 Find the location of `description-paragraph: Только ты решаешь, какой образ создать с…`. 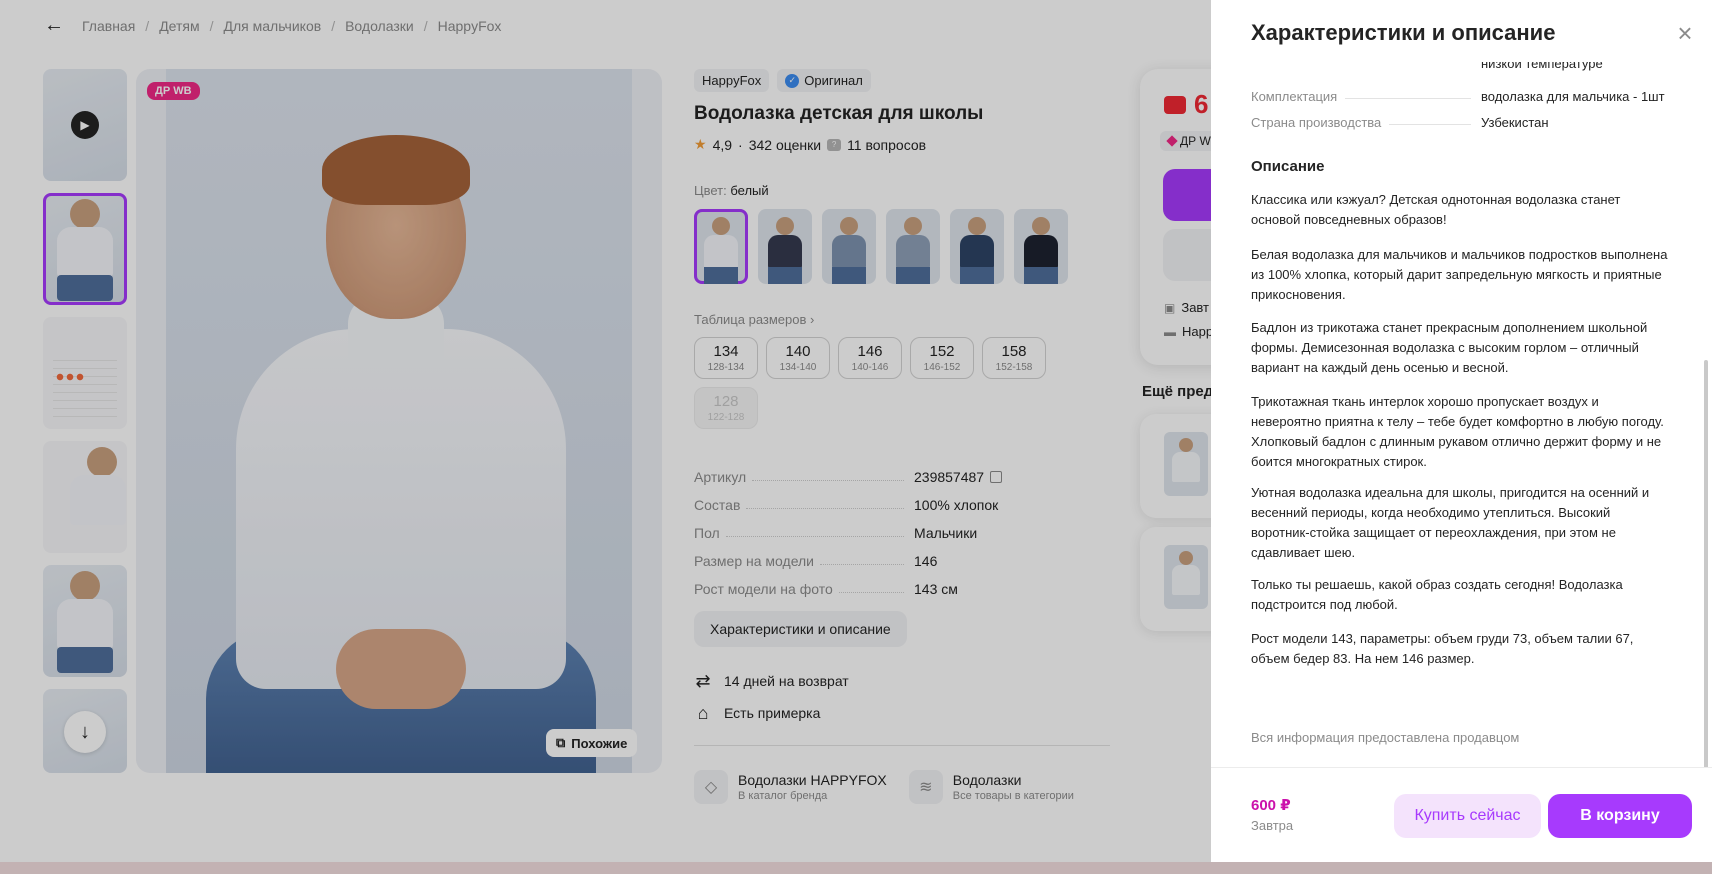

description-paragraph: Только ты решаешь, какой образ создать с… is located at coordinates (1437, 594).